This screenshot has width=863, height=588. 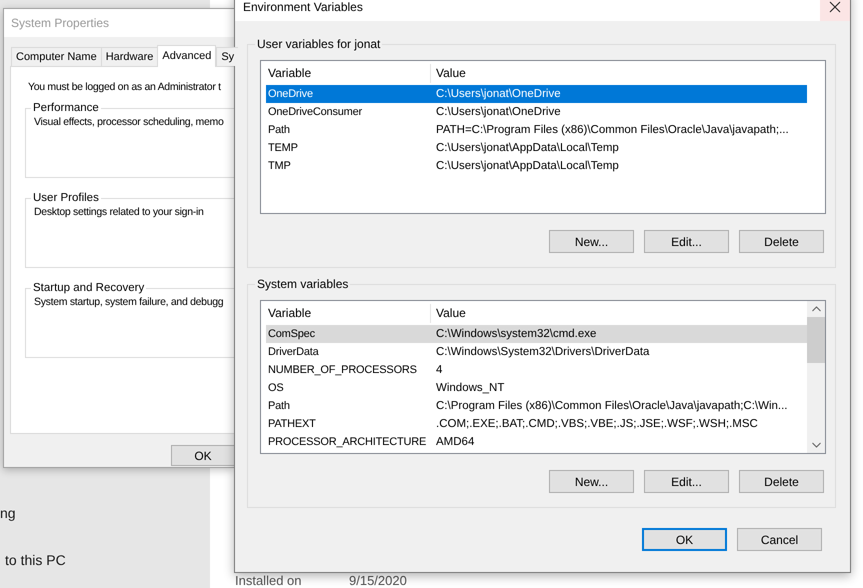 I want to click on group-title: System variables, so click(x=303, y=284).